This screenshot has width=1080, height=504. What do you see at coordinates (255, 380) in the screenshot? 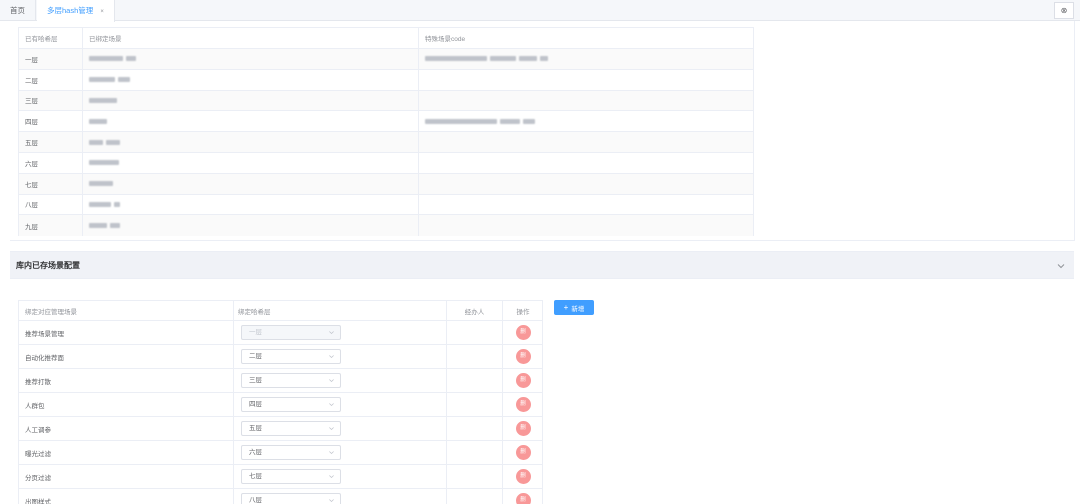
I see `layer-select-value: 三层` at bounding box center [255, 380].